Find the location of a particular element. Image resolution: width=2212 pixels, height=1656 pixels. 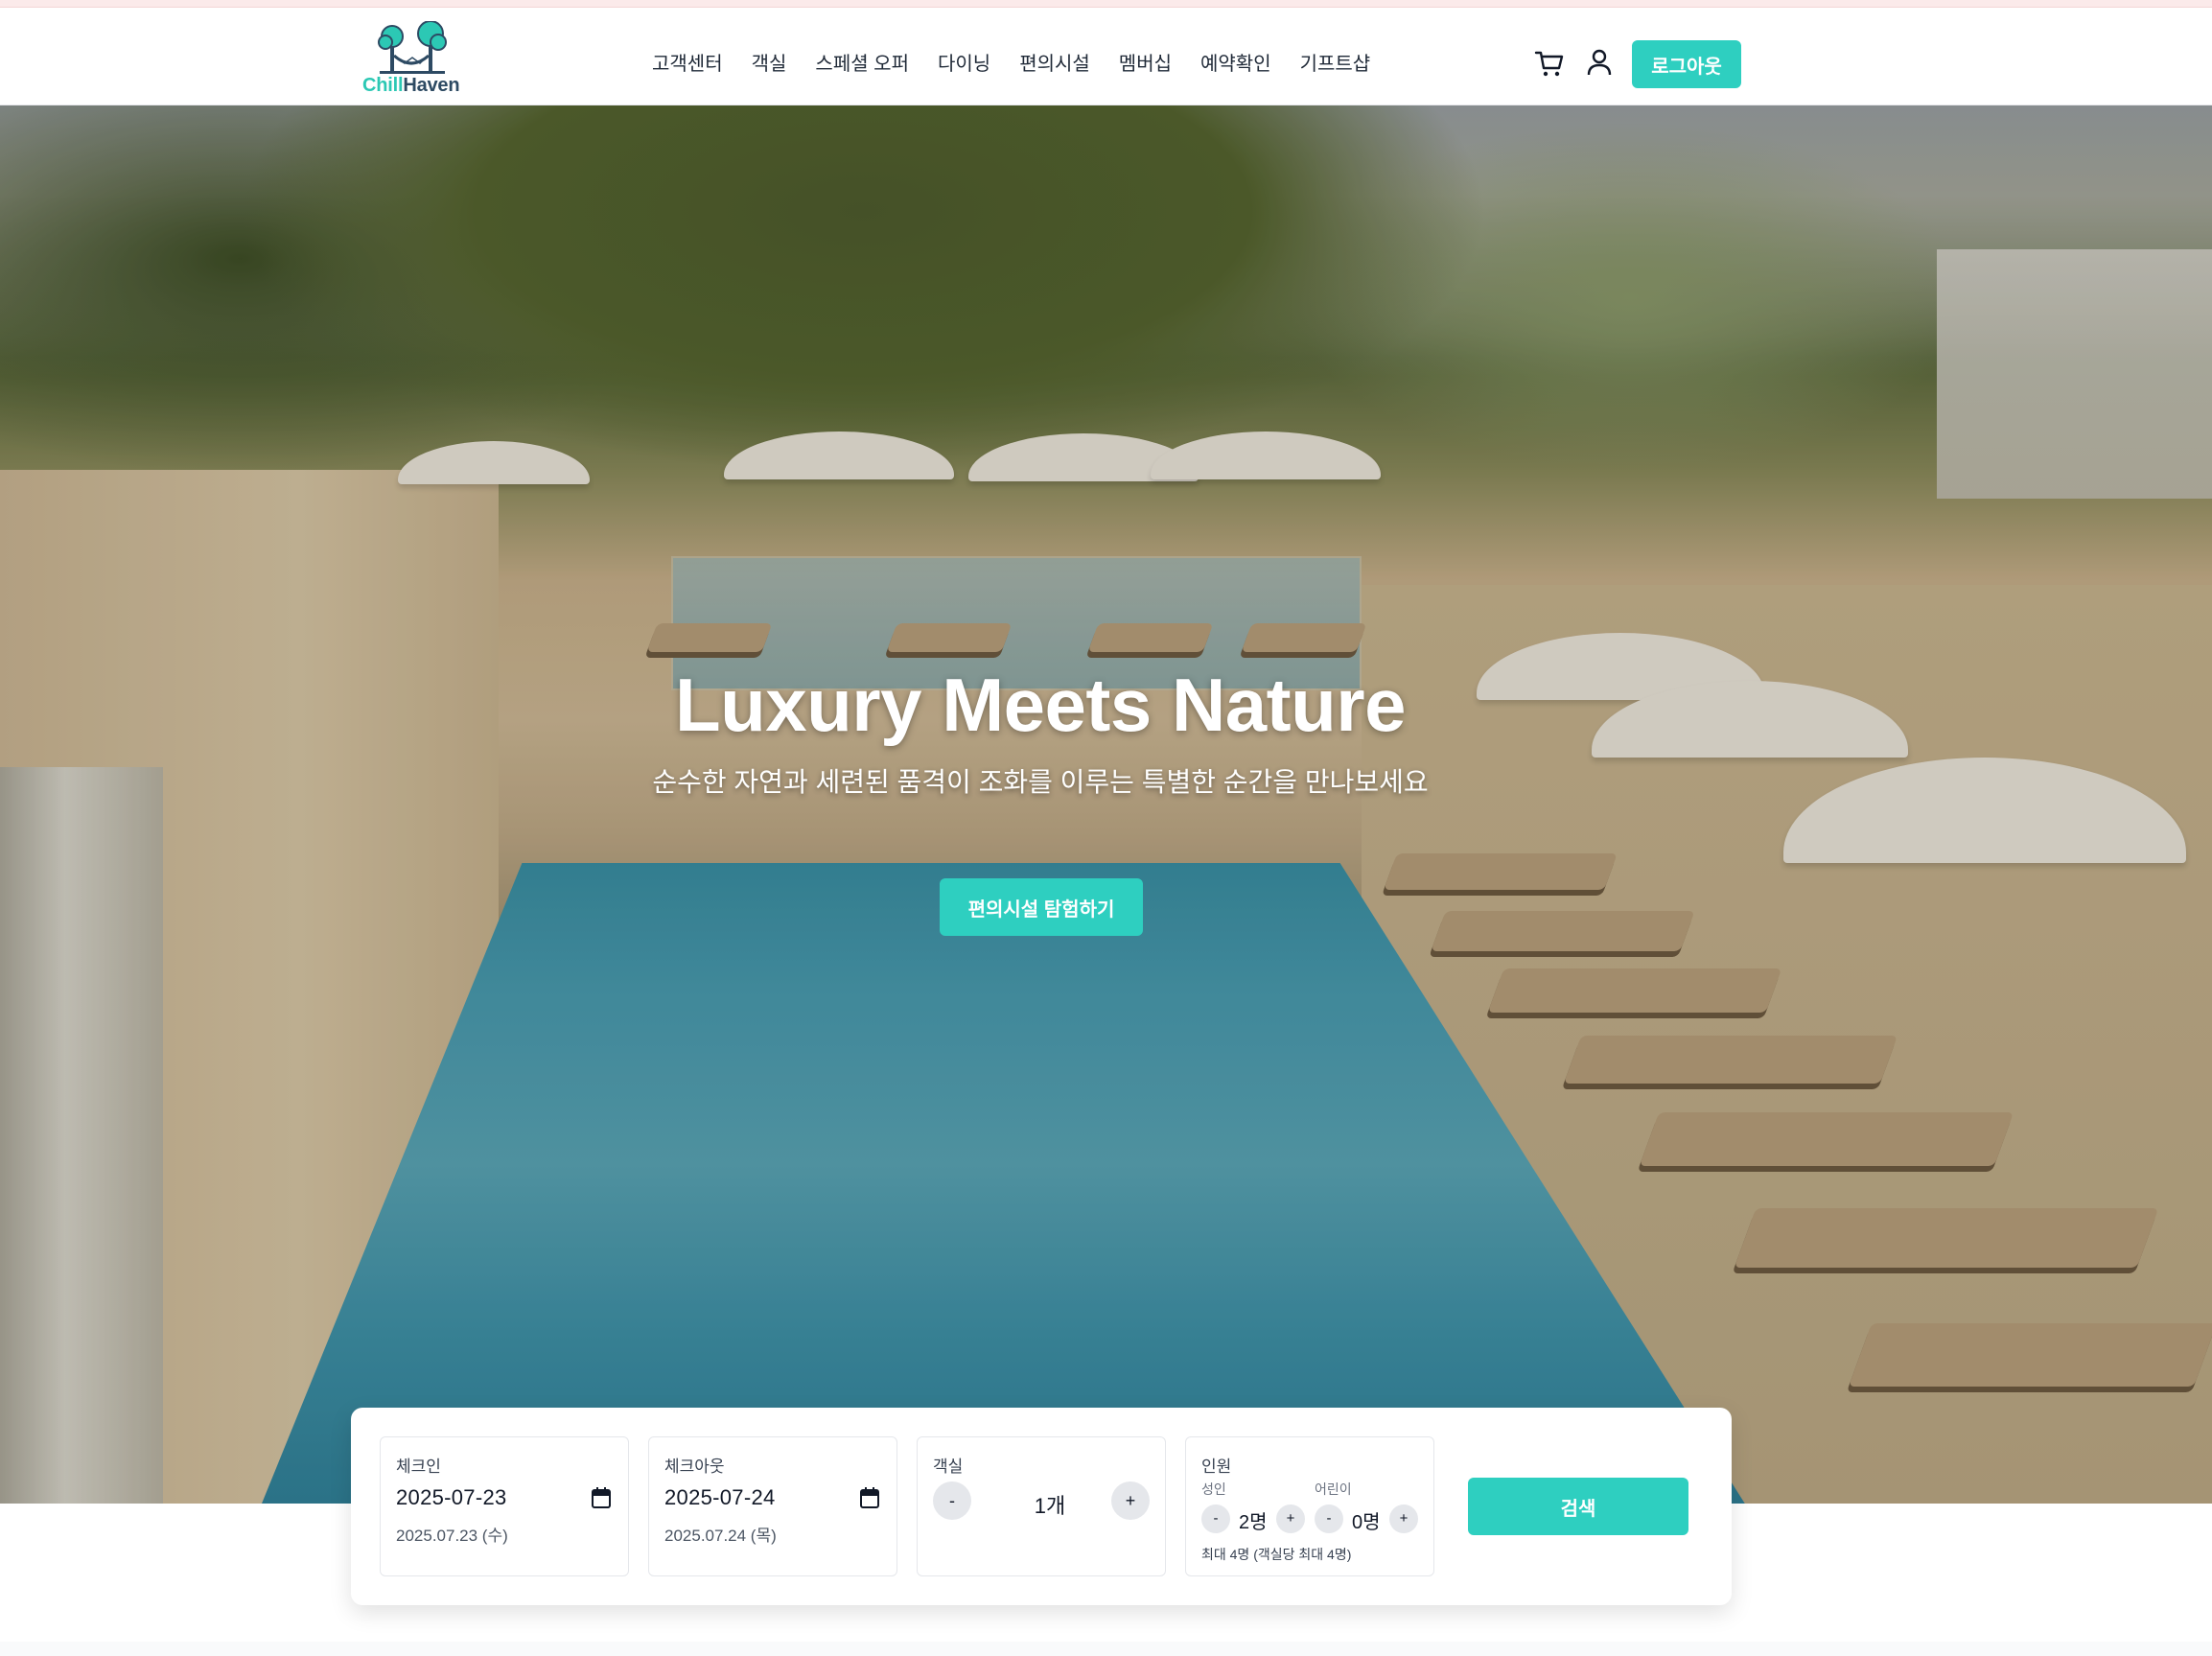

cart-icon is located at coordinates (1549, 64).